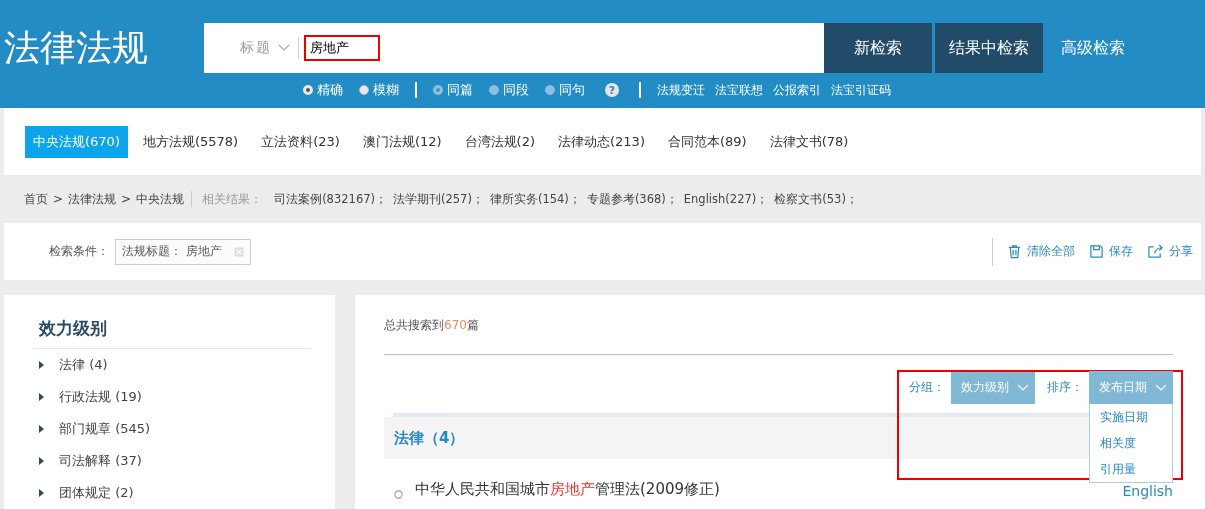 The image size is (1205, 509). I want to click on related-link: 律所实务(154)；, so click(535, 199).